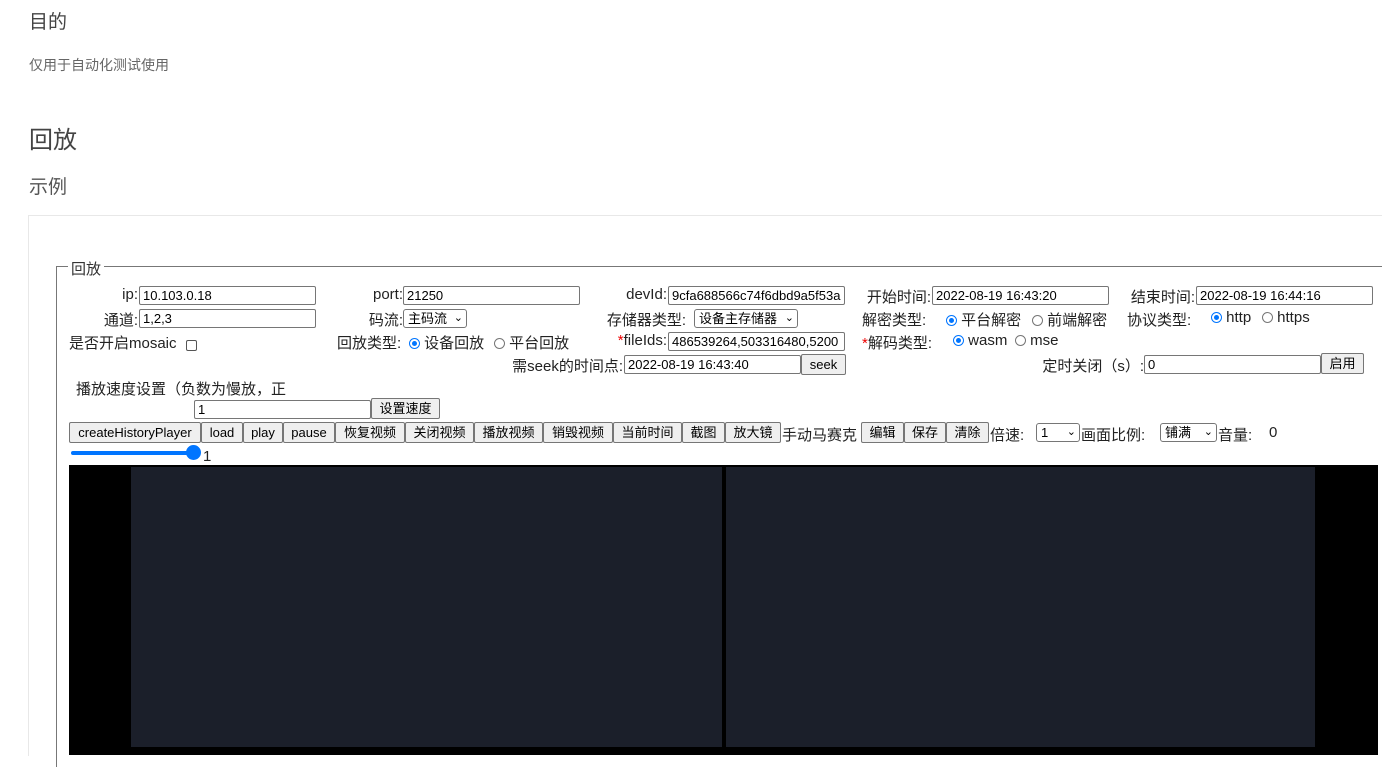  I want to click on stream-label: 码流:, so click(385, 320).